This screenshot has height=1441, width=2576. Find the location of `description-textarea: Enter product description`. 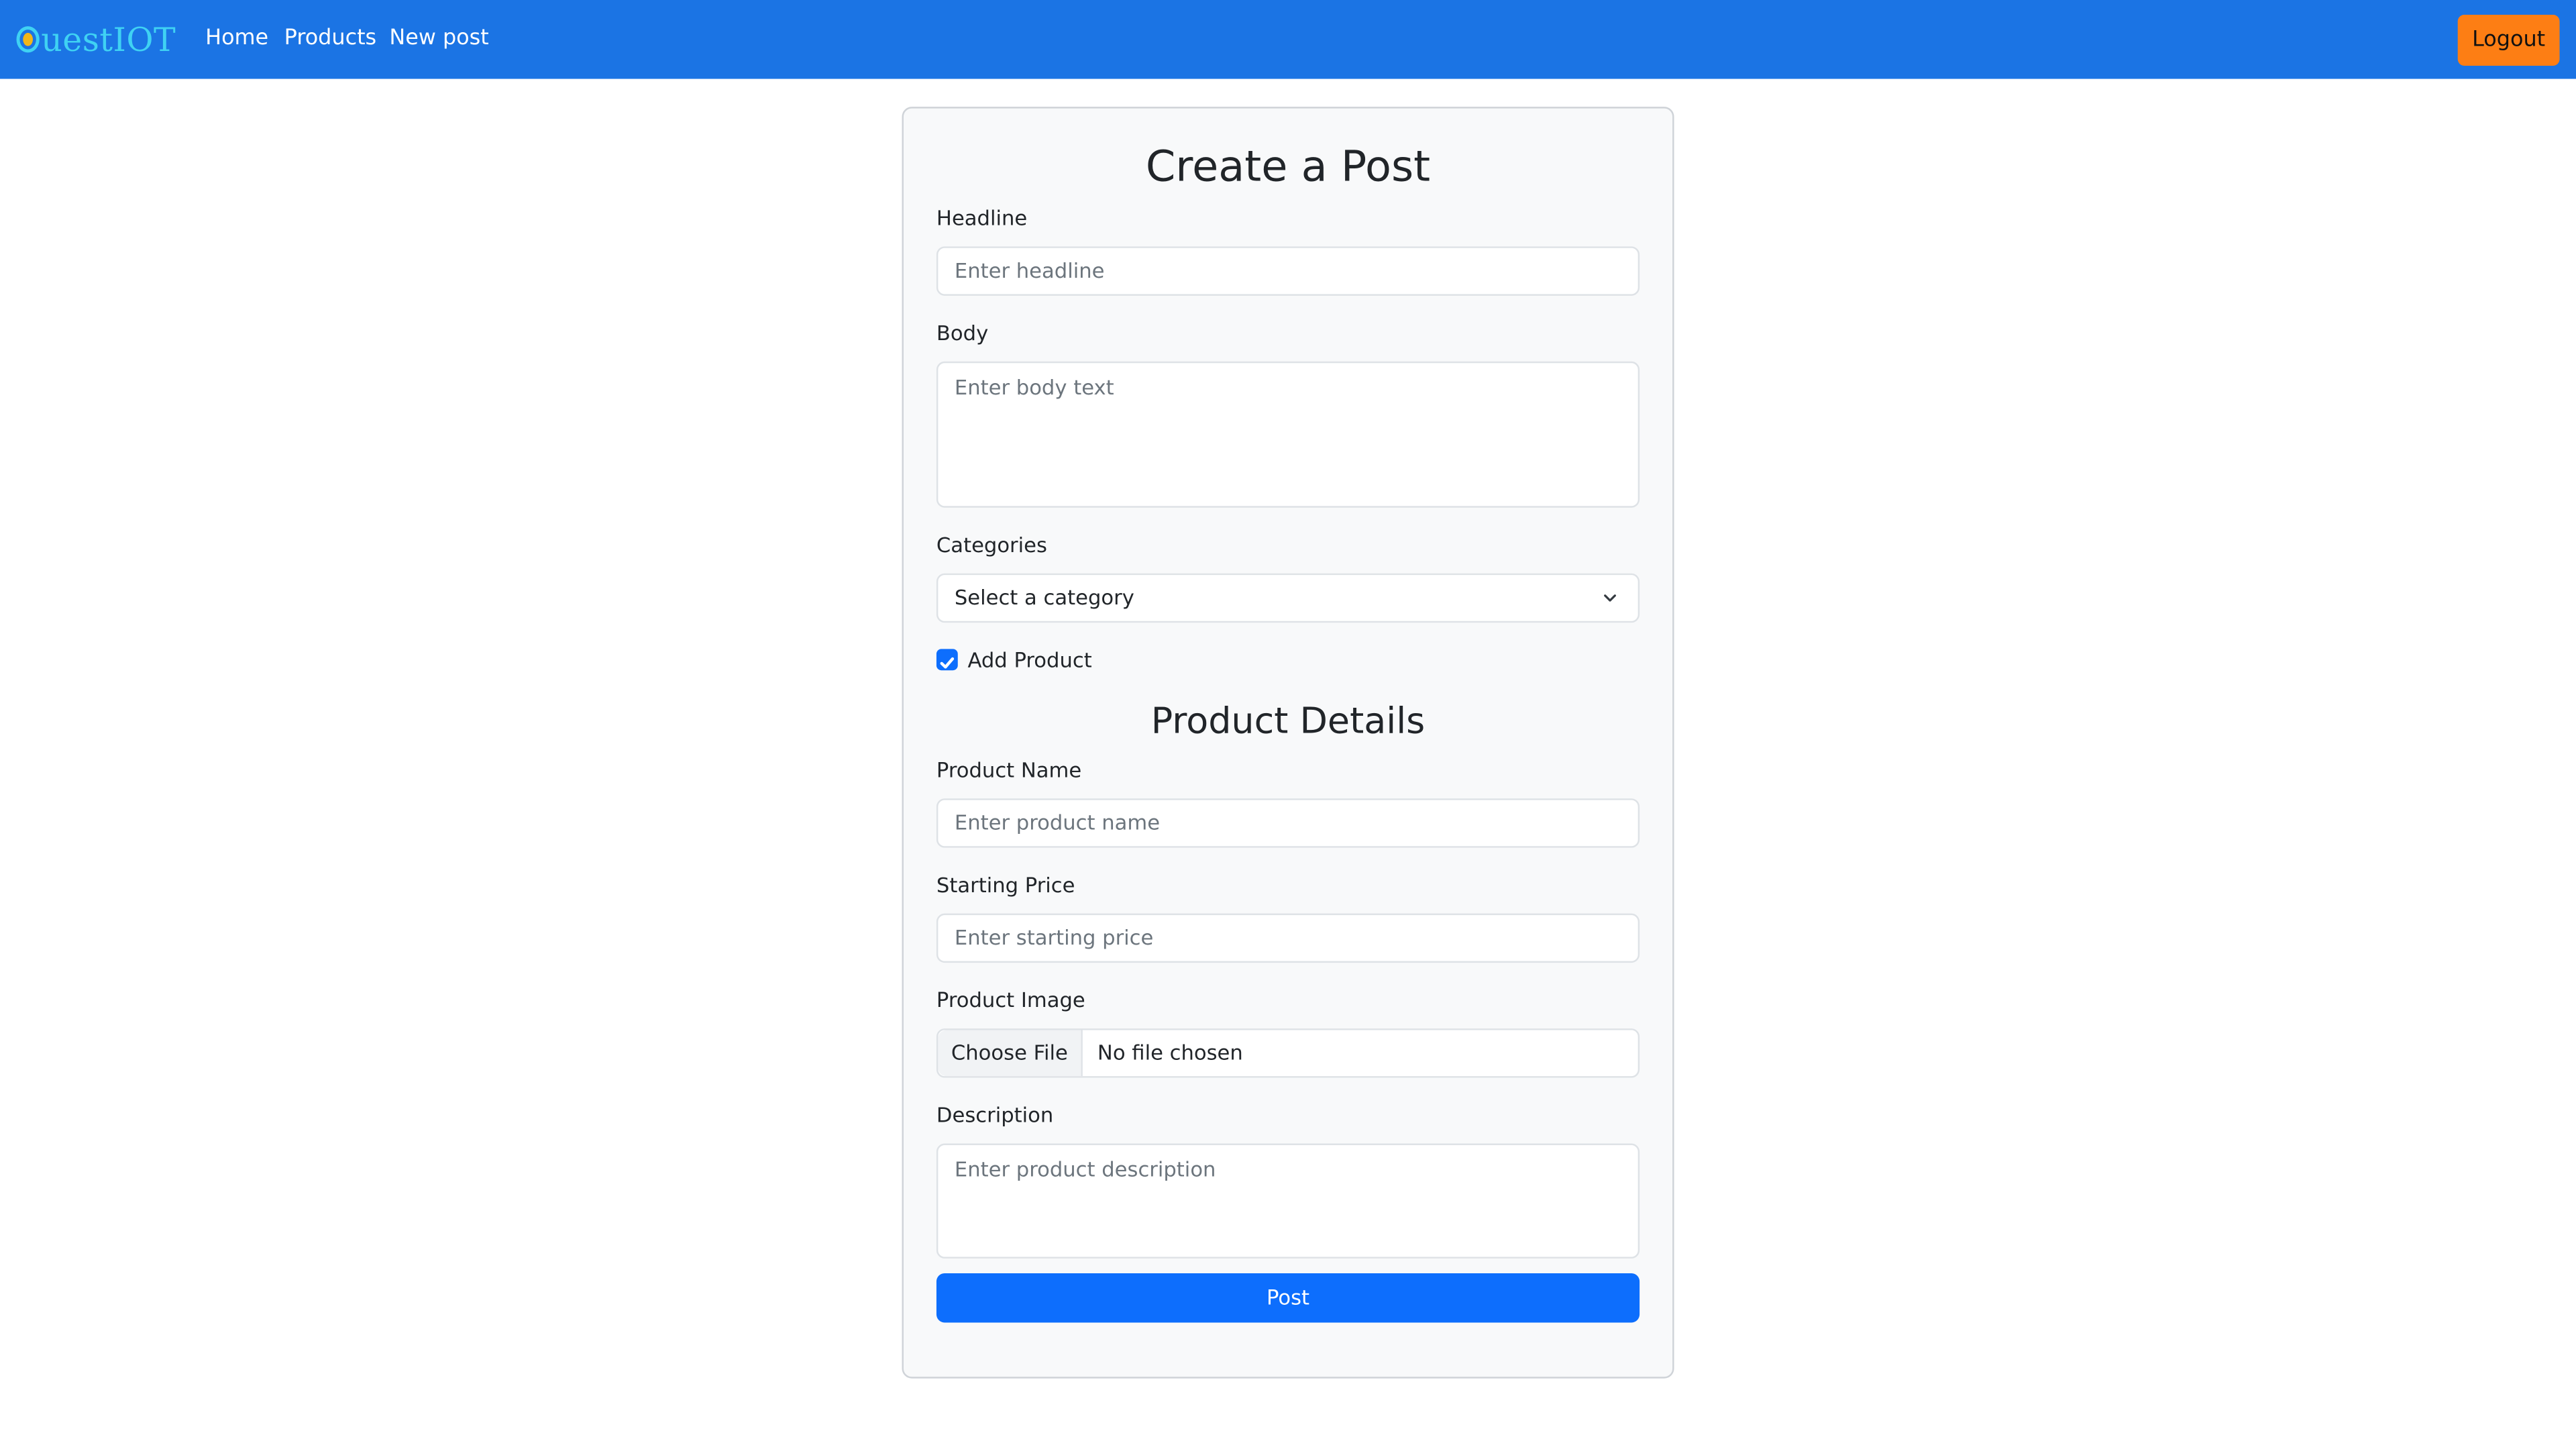

description-textarea: Enter product description is located at coordinates (1288, 1201).